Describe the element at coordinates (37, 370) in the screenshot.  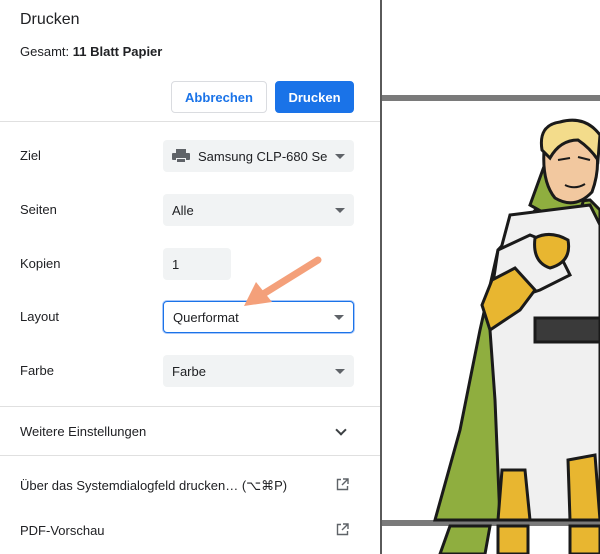
I see `color-label: Farbe` at that location.